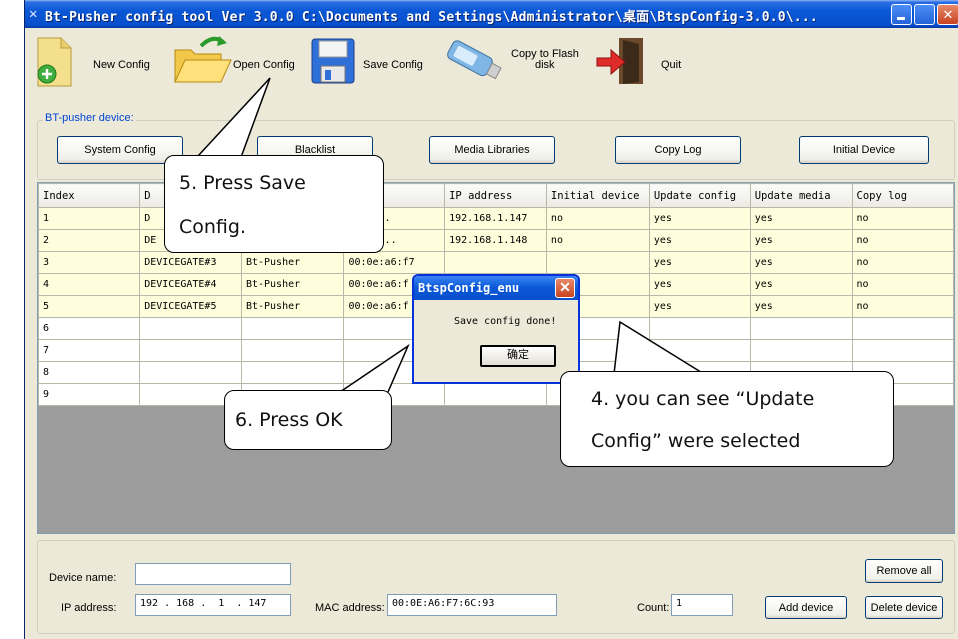 The height and width of the screenshot is (639, 958). What do you see at coordinates (89, 306) in the screenshot?
I see `table-cell: 5` at bounding box center [89, 306].